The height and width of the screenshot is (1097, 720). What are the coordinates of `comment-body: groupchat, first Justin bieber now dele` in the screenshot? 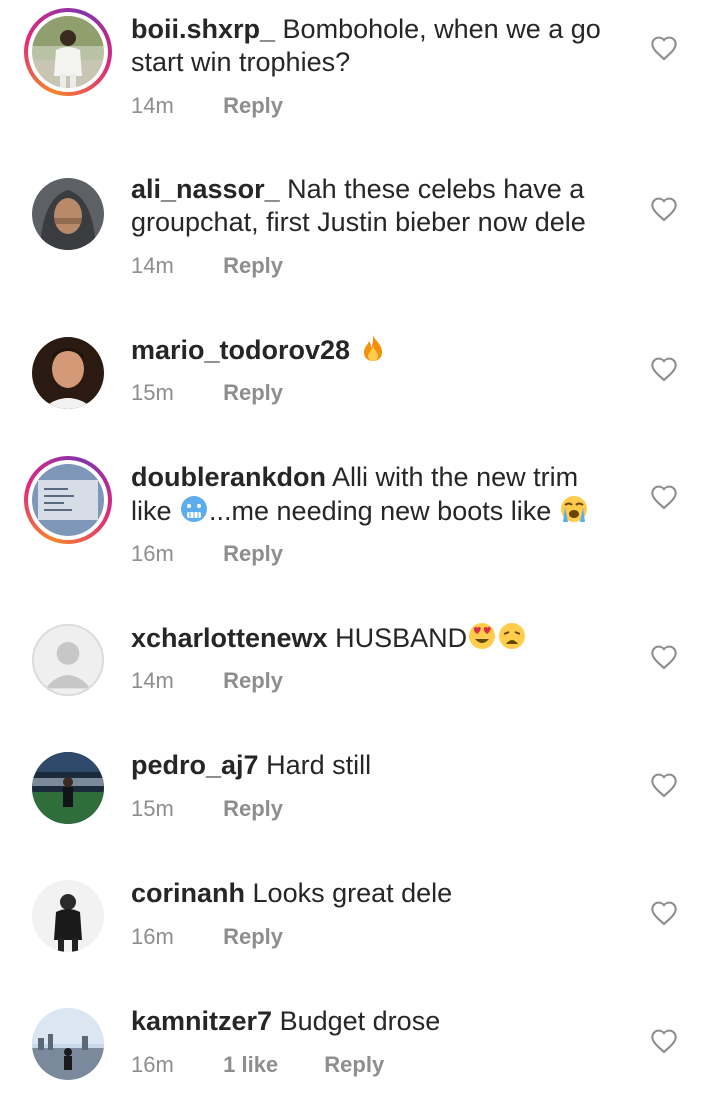 It's located at (358, 222).